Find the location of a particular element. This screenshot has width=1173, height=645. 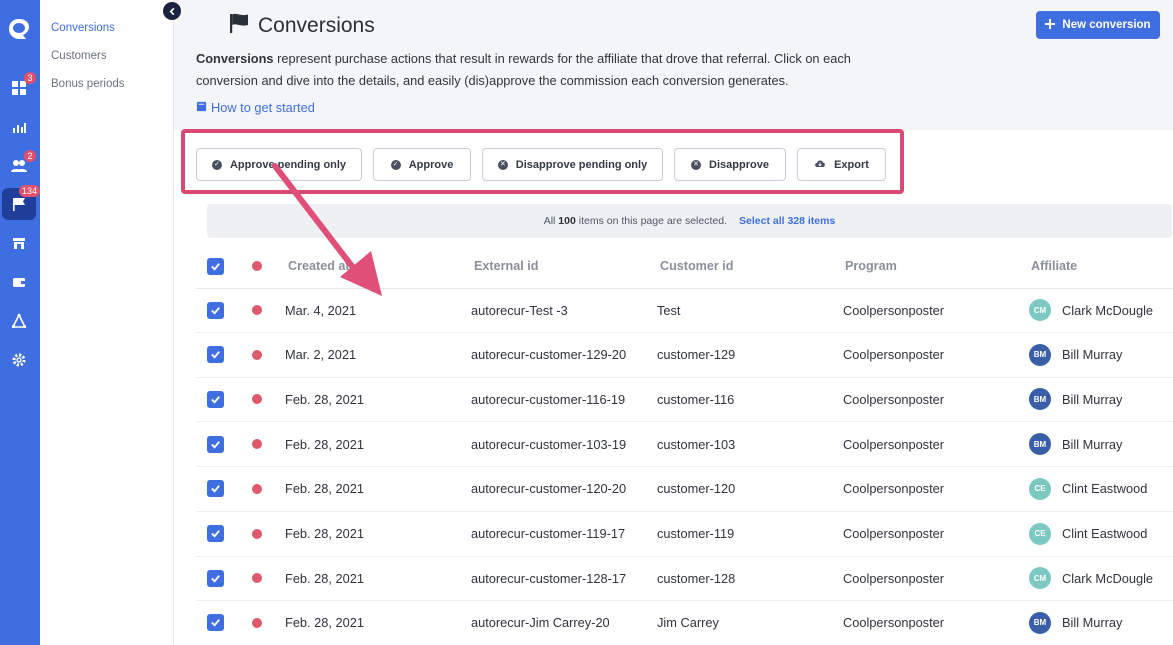

selection-status: All 100 items on this page are selected. is located at coordinates (635, 221).